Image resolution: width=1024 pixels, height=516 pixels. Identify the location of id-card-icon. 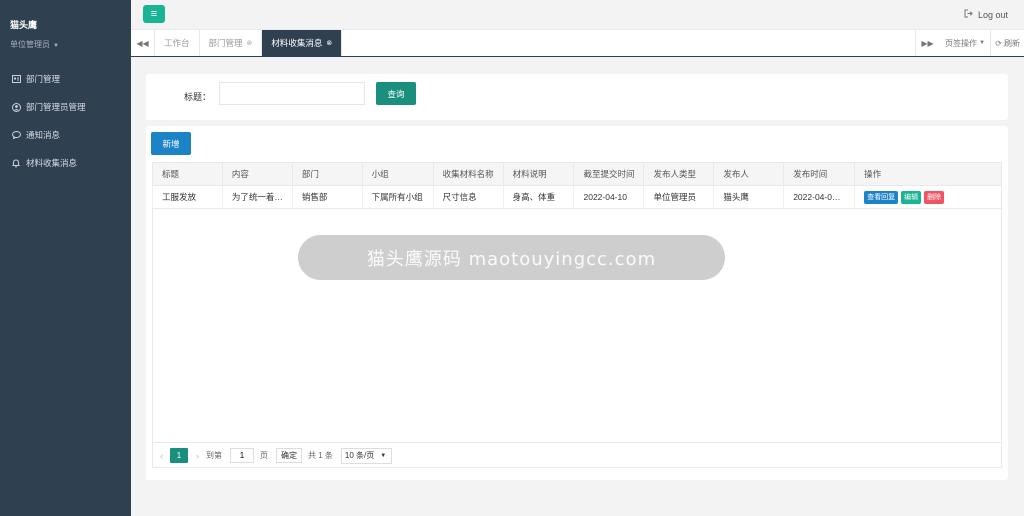
(16, 79).